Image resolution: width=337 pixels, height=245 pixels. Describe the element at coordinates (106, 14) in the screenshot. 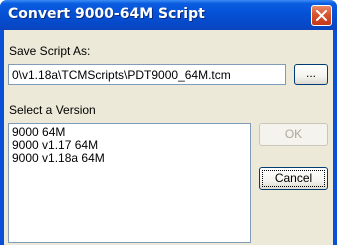

I see `window-title: Convert 9000-64M Script` at that location.